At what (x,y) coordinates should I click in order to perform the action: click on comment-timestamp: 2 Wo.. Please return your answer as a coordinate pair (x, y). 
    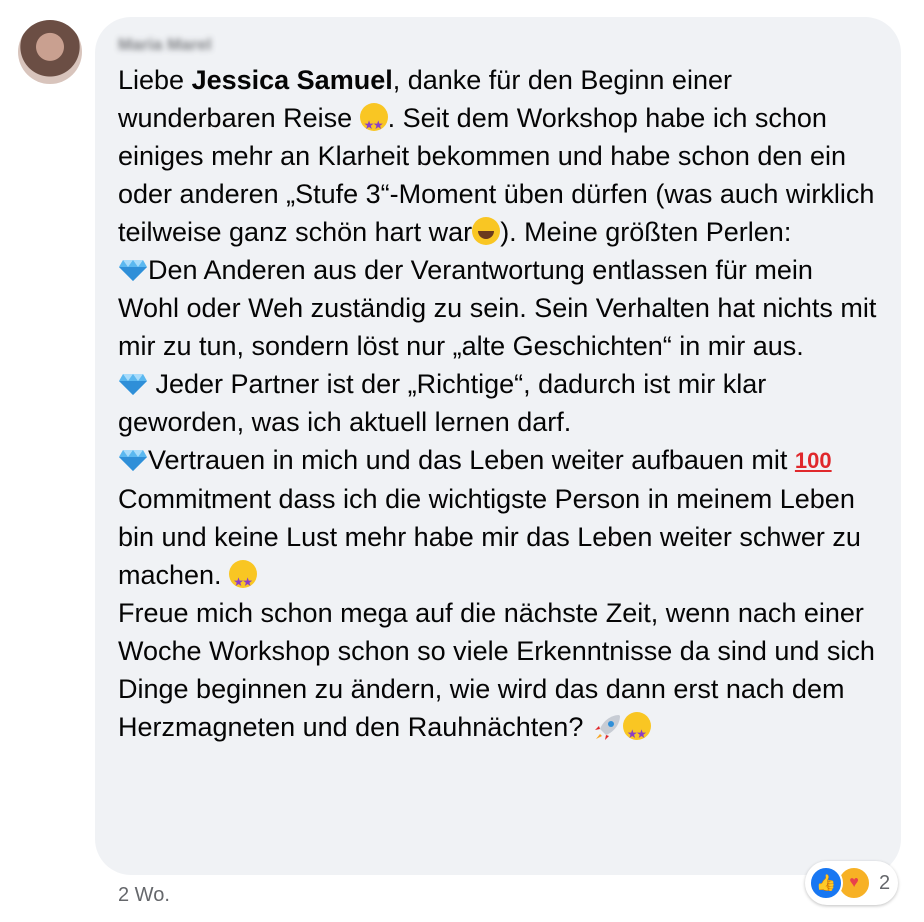
    Looking at the image, I should click on (144, 895).